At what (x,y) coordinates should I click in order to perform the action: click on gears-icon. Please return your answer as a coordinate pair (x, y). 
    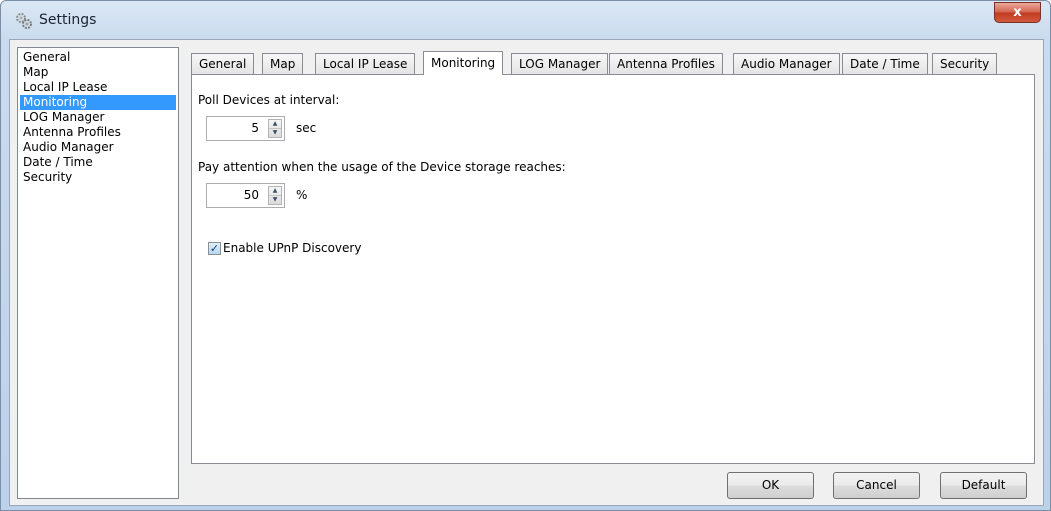
    Looking at the image, I should click on (24, 21).